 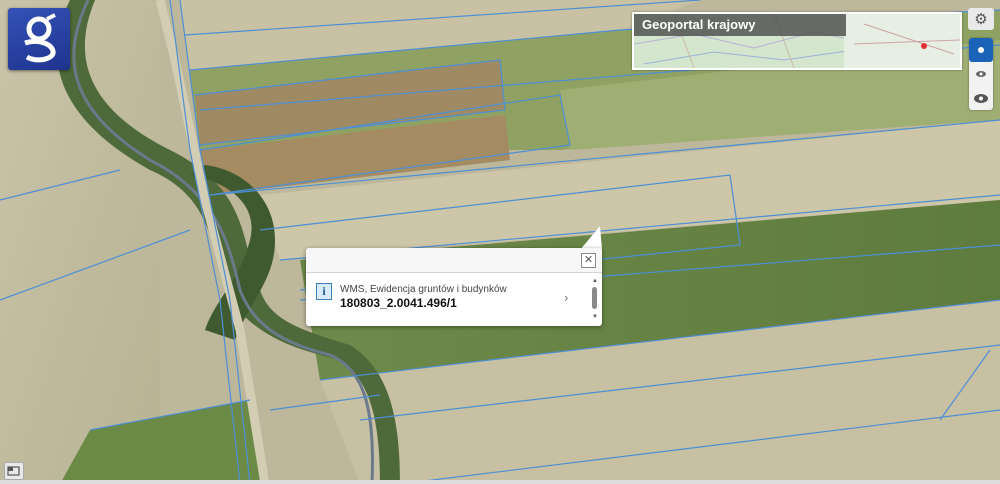 I want to click on settings-button: ⚙, so click(x=981, y=19).